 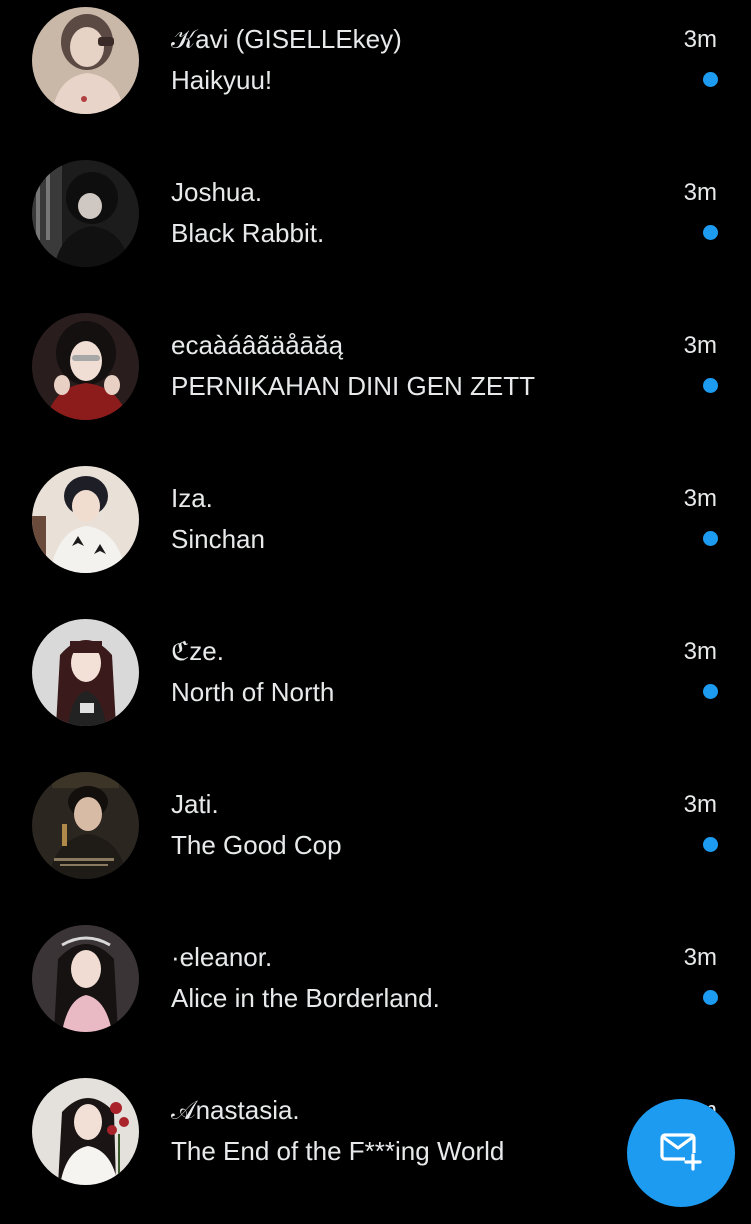 I want to click on message-preview: Black Rabbit., so click(x=248, y=233).